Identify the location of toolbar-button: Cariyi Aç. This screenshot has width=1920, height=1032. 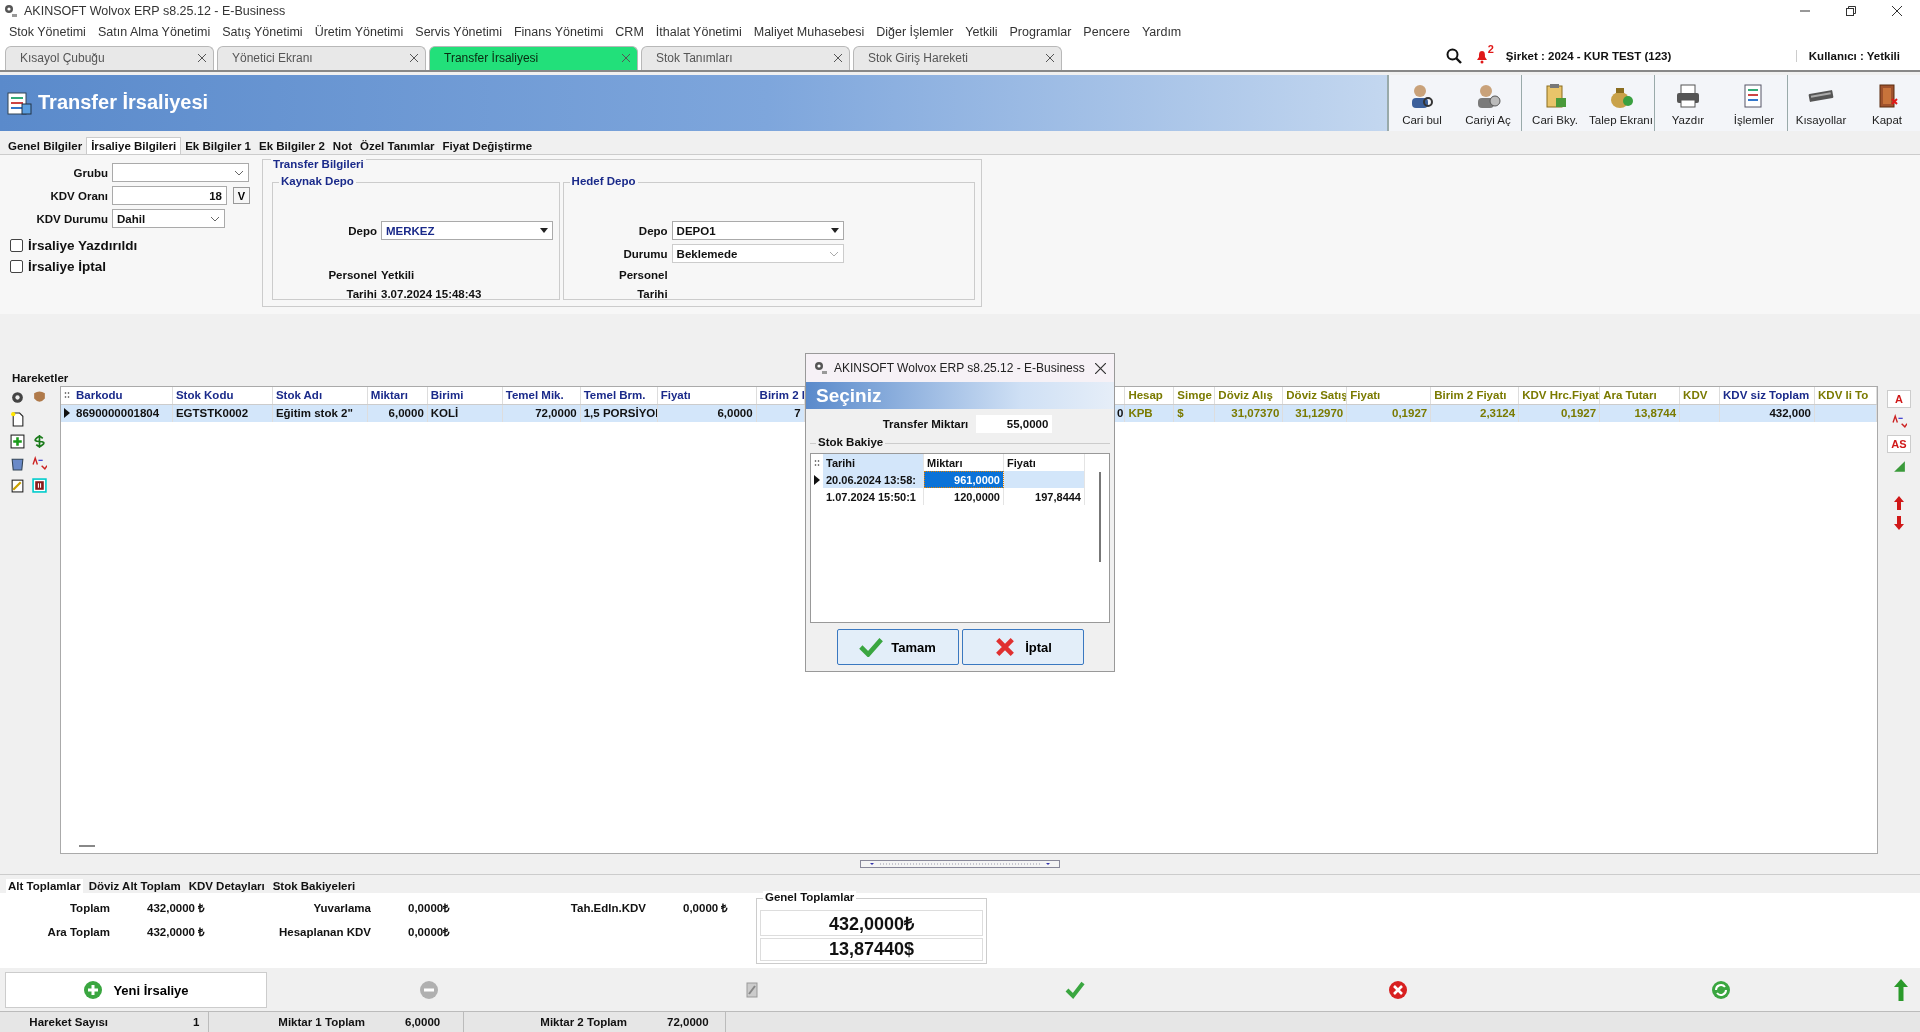
(1488, 102).